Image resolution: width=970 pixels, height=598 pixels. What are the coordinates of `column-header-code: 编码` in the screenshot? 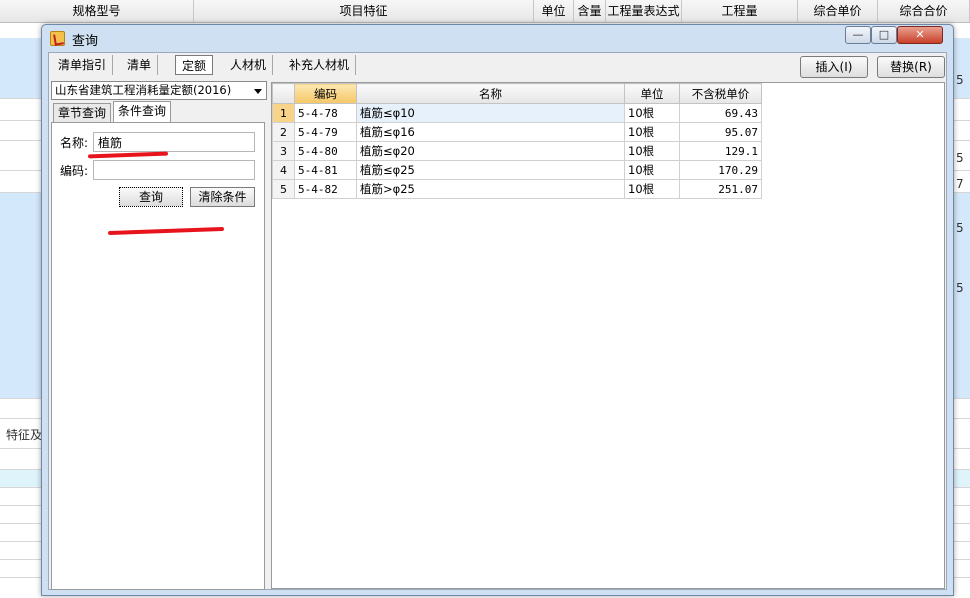 It's located at (325, 93).